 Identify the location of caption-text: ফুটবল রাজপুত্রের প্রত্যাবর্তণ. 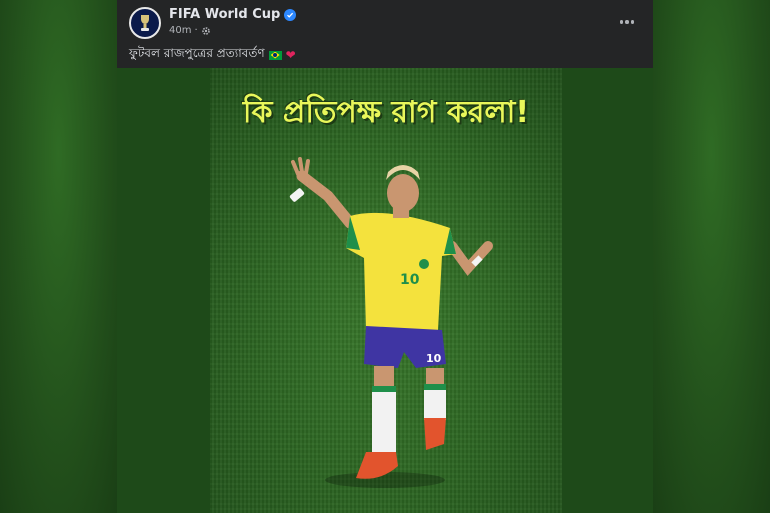
(197, 53).